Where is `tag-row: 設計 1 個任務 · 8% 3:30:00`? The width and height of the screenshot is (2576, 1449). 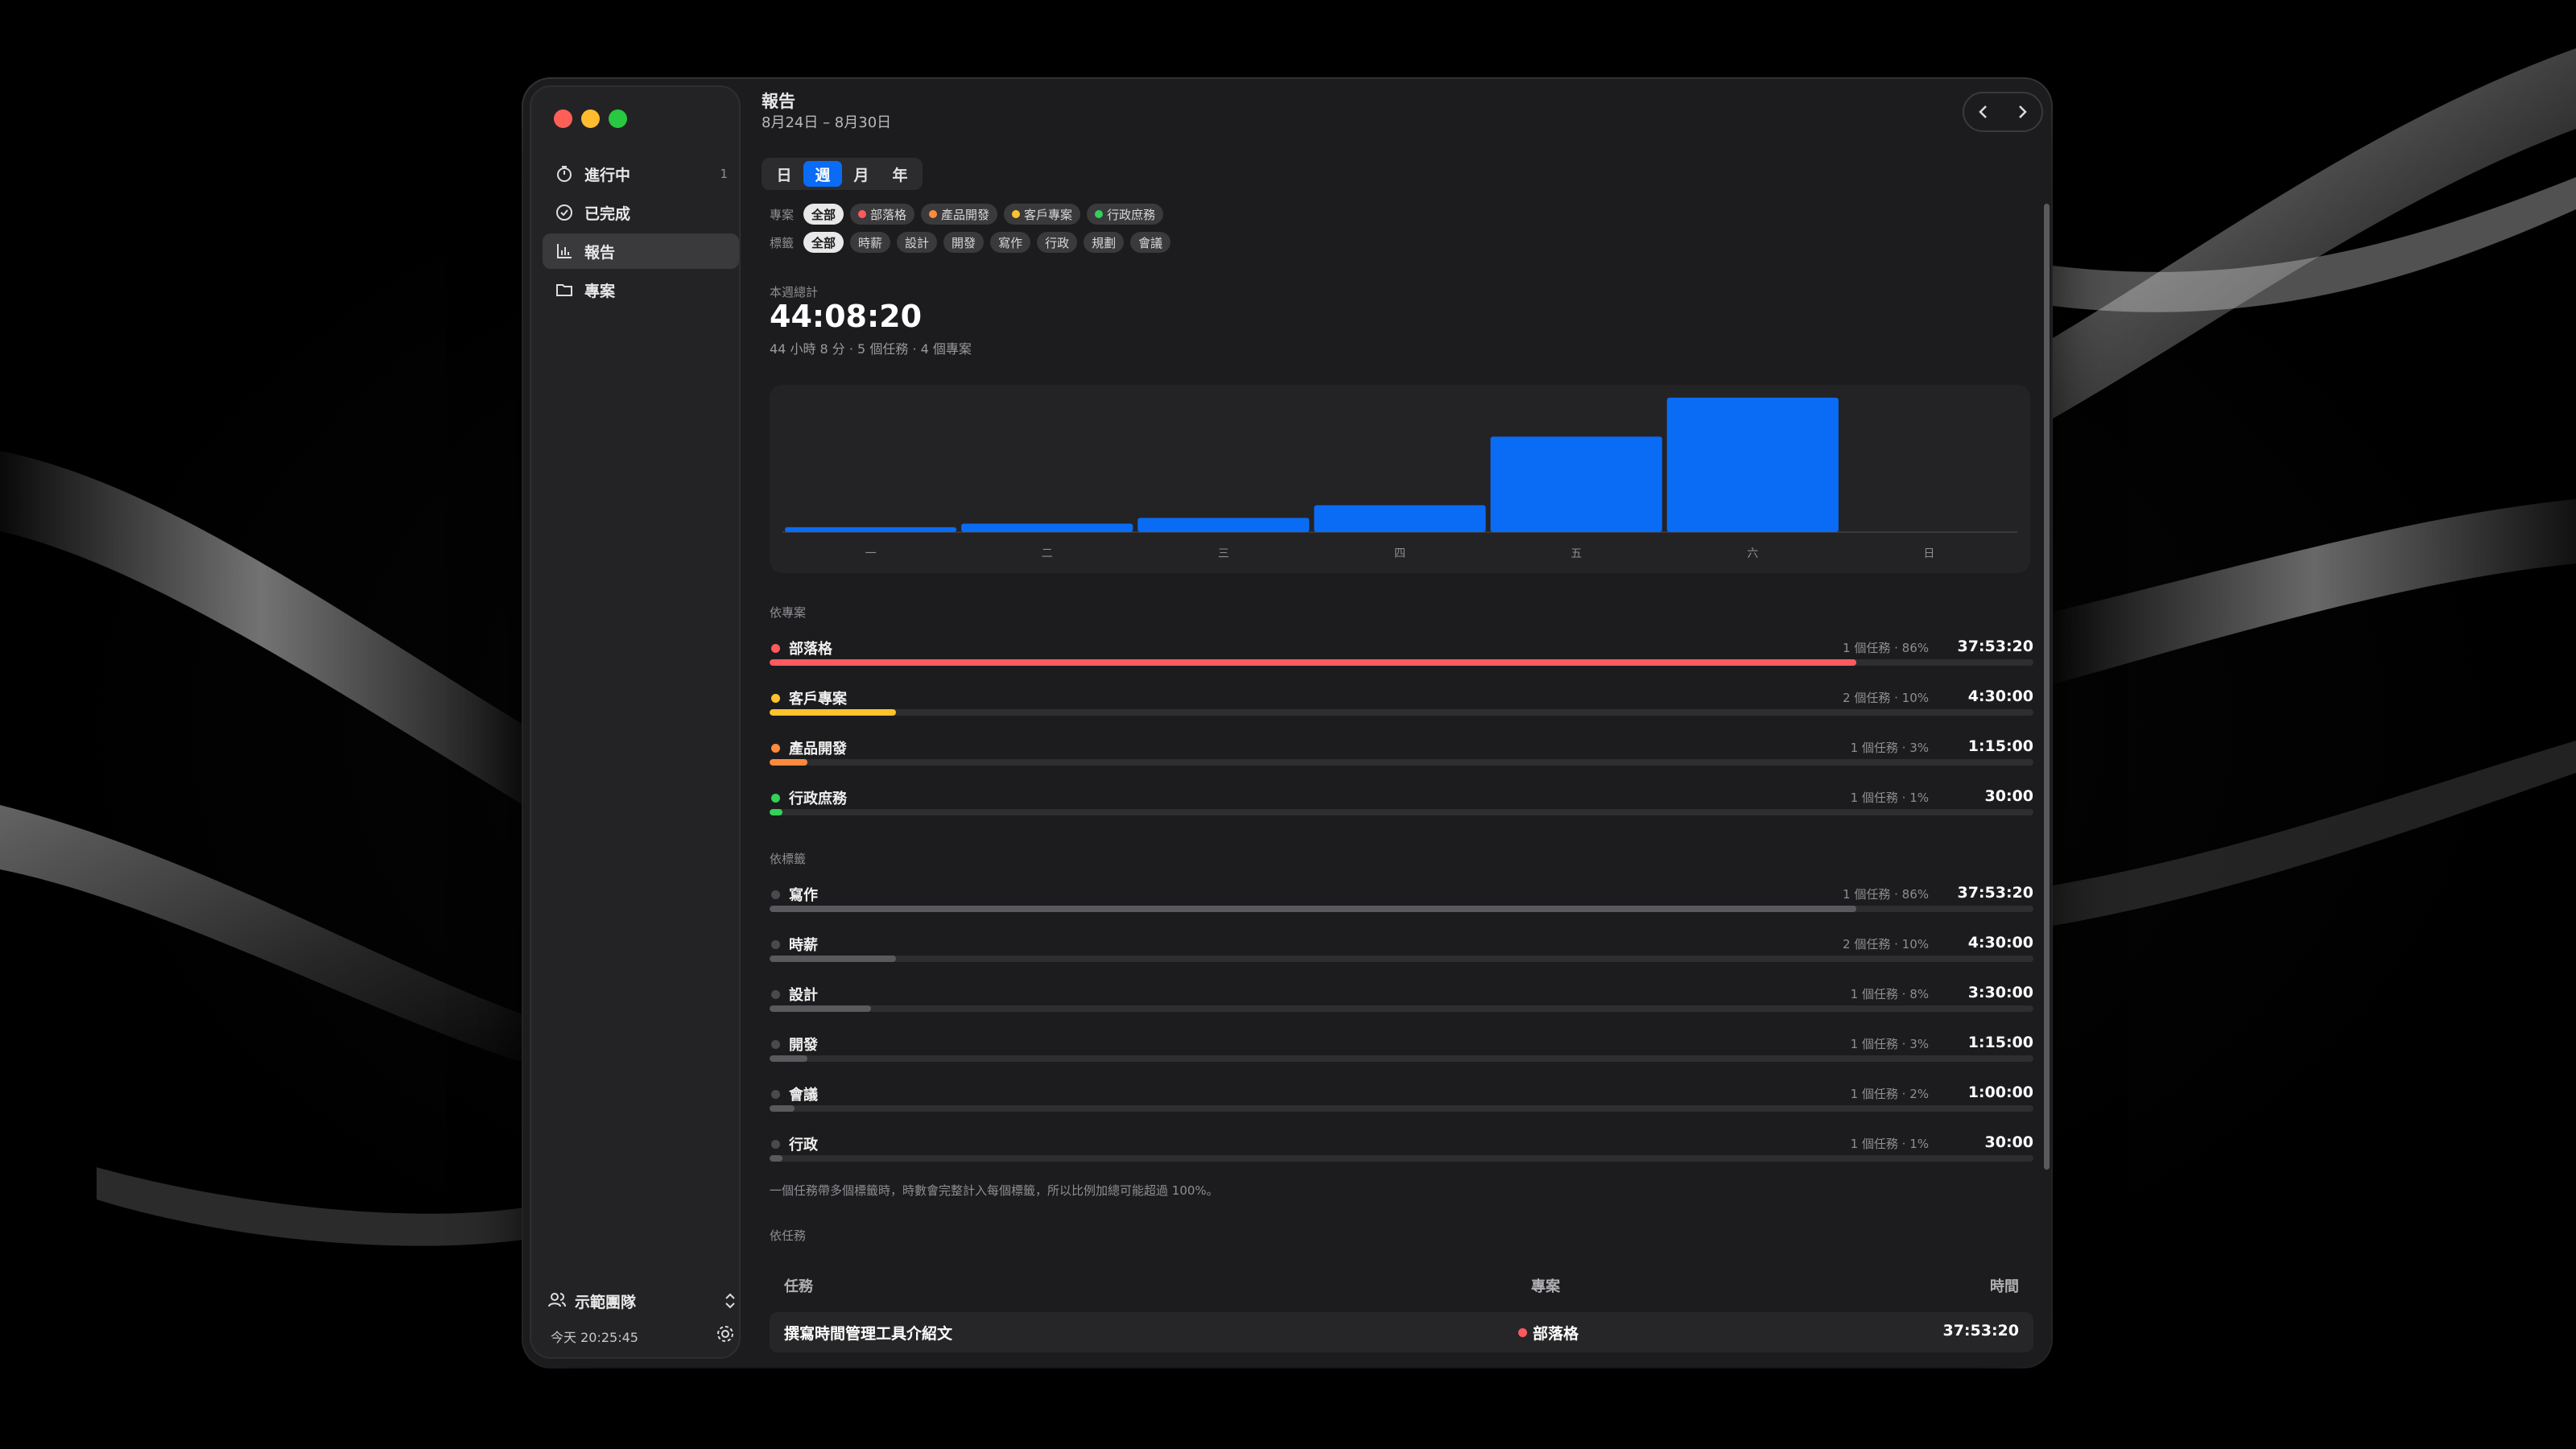 tag-row: 設計 1 個任務 · 8% 3:30:00 is located at coordinates (1401, 1004).